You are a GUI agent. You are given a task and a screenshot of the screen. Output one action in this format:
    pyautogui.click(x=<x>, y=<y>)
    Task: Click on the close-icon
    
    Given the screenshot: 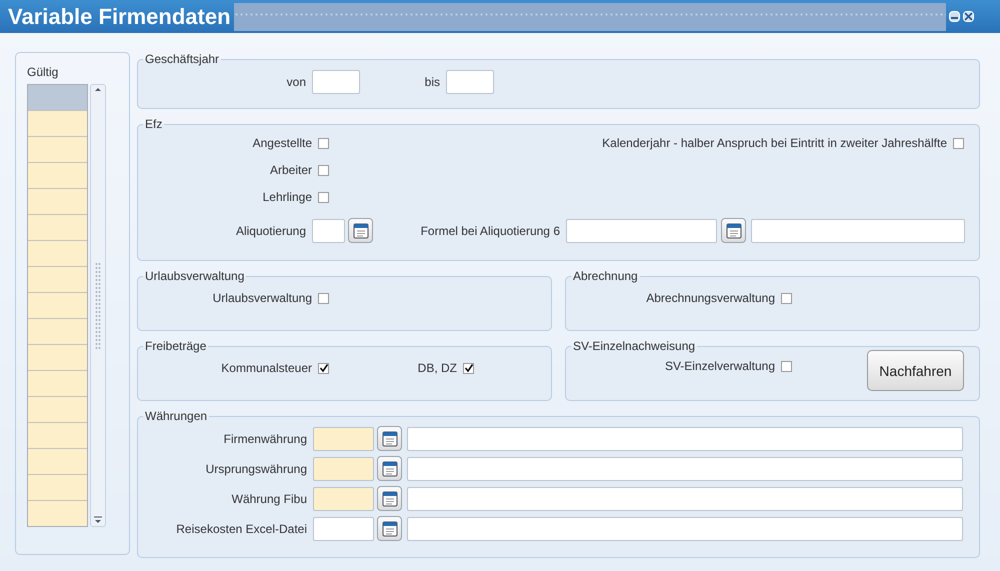 What is the action you would take?
    pyautogui.click(x=968, y=16)
    